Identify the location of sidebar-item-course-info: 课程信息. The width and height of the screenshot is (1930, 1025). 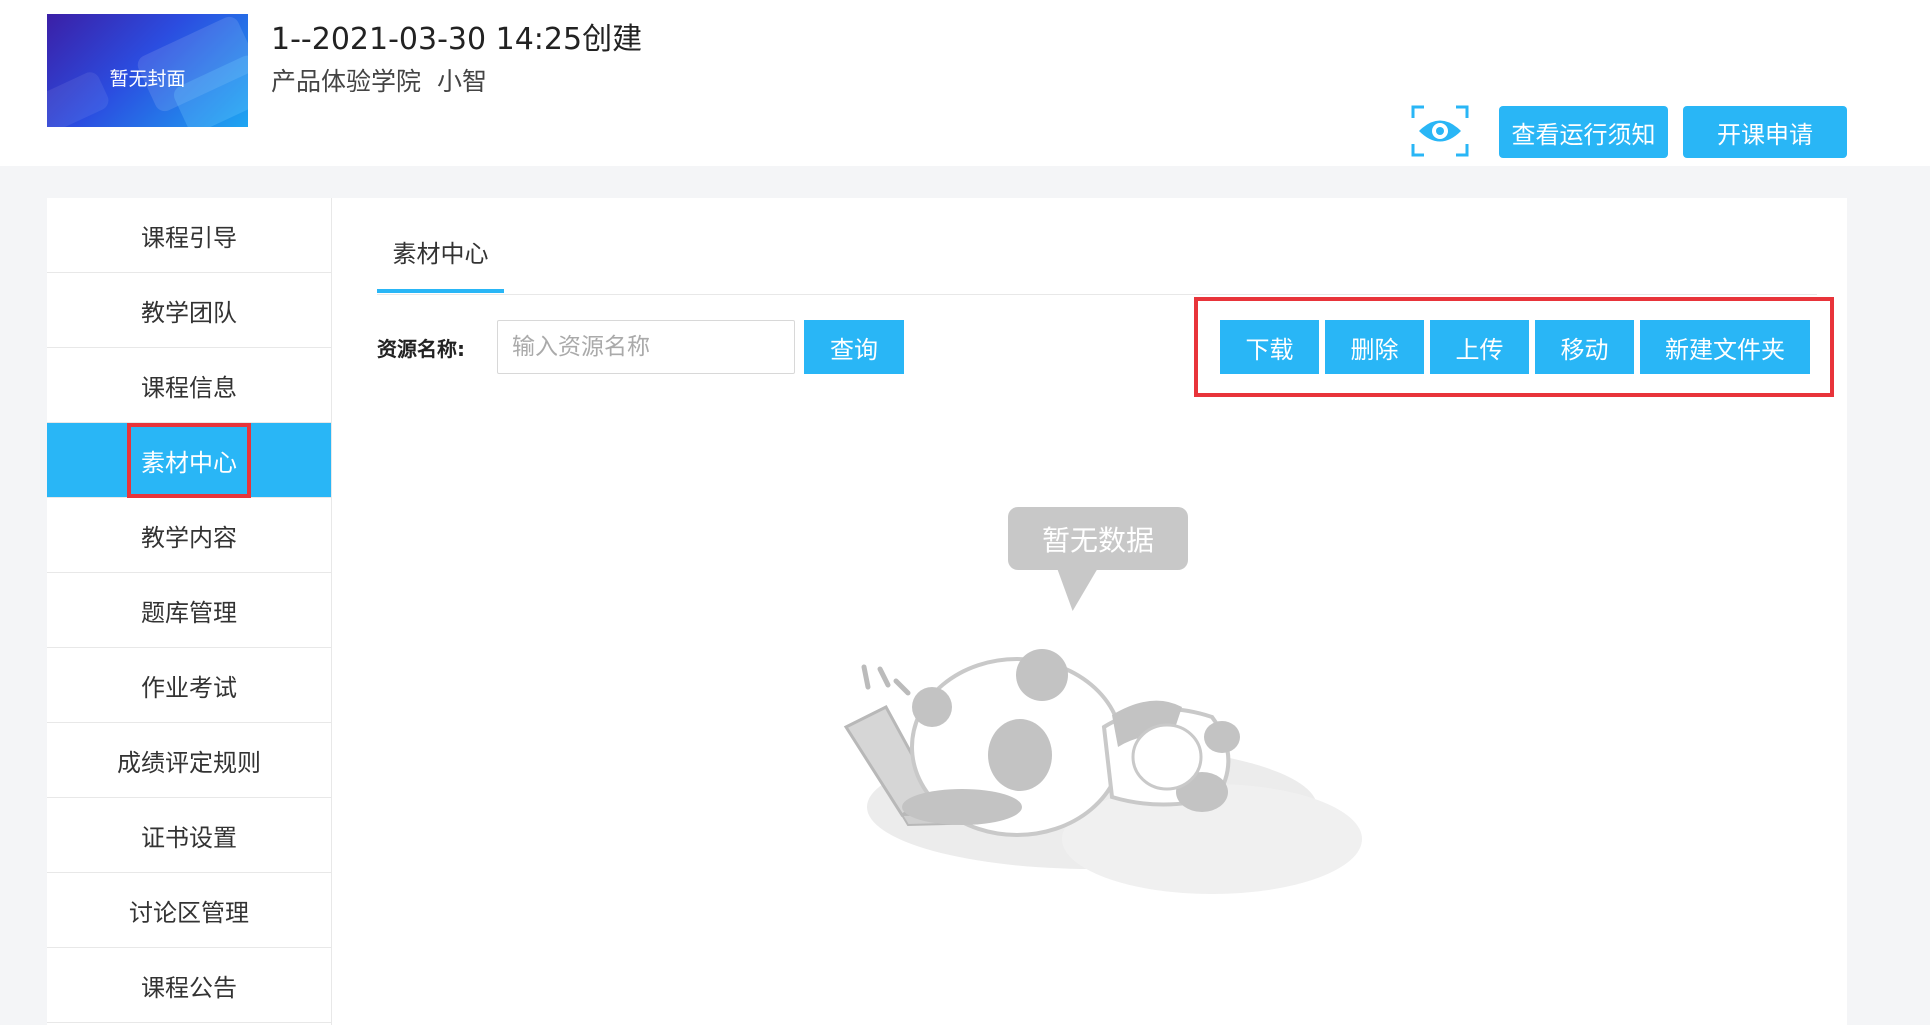
(189, 385).